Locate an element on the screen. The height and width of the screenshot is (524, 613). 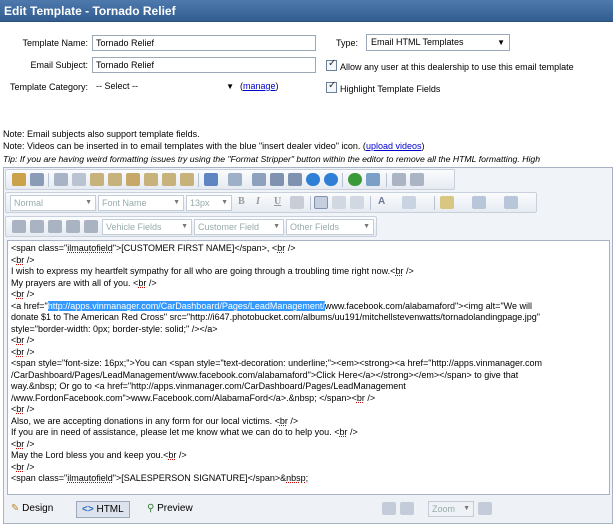
align-left-icon is located at coordinates (321, 202).